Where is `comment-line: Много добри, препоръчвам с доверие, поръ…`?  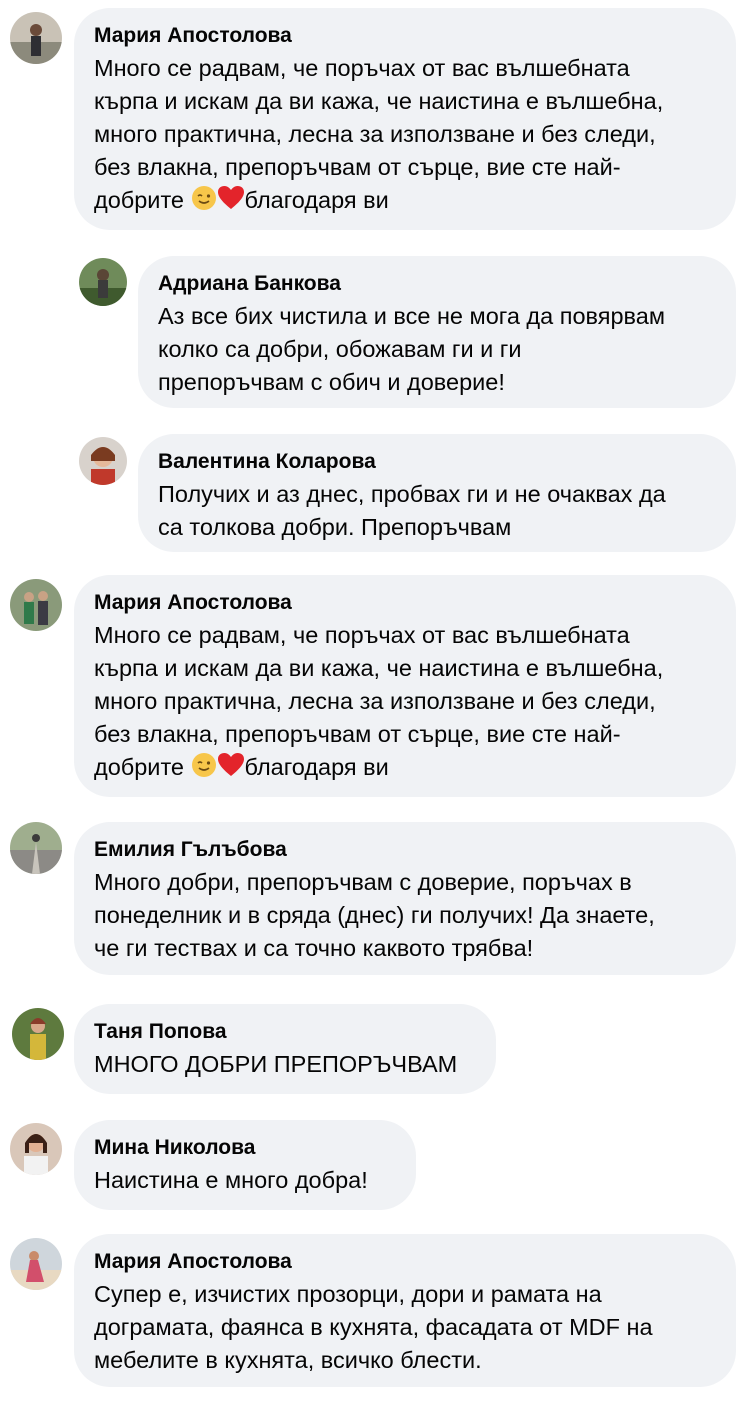 comment-line: Много добри, препоръчвам с доверие, поръ… is located at coordinates (363, 882).